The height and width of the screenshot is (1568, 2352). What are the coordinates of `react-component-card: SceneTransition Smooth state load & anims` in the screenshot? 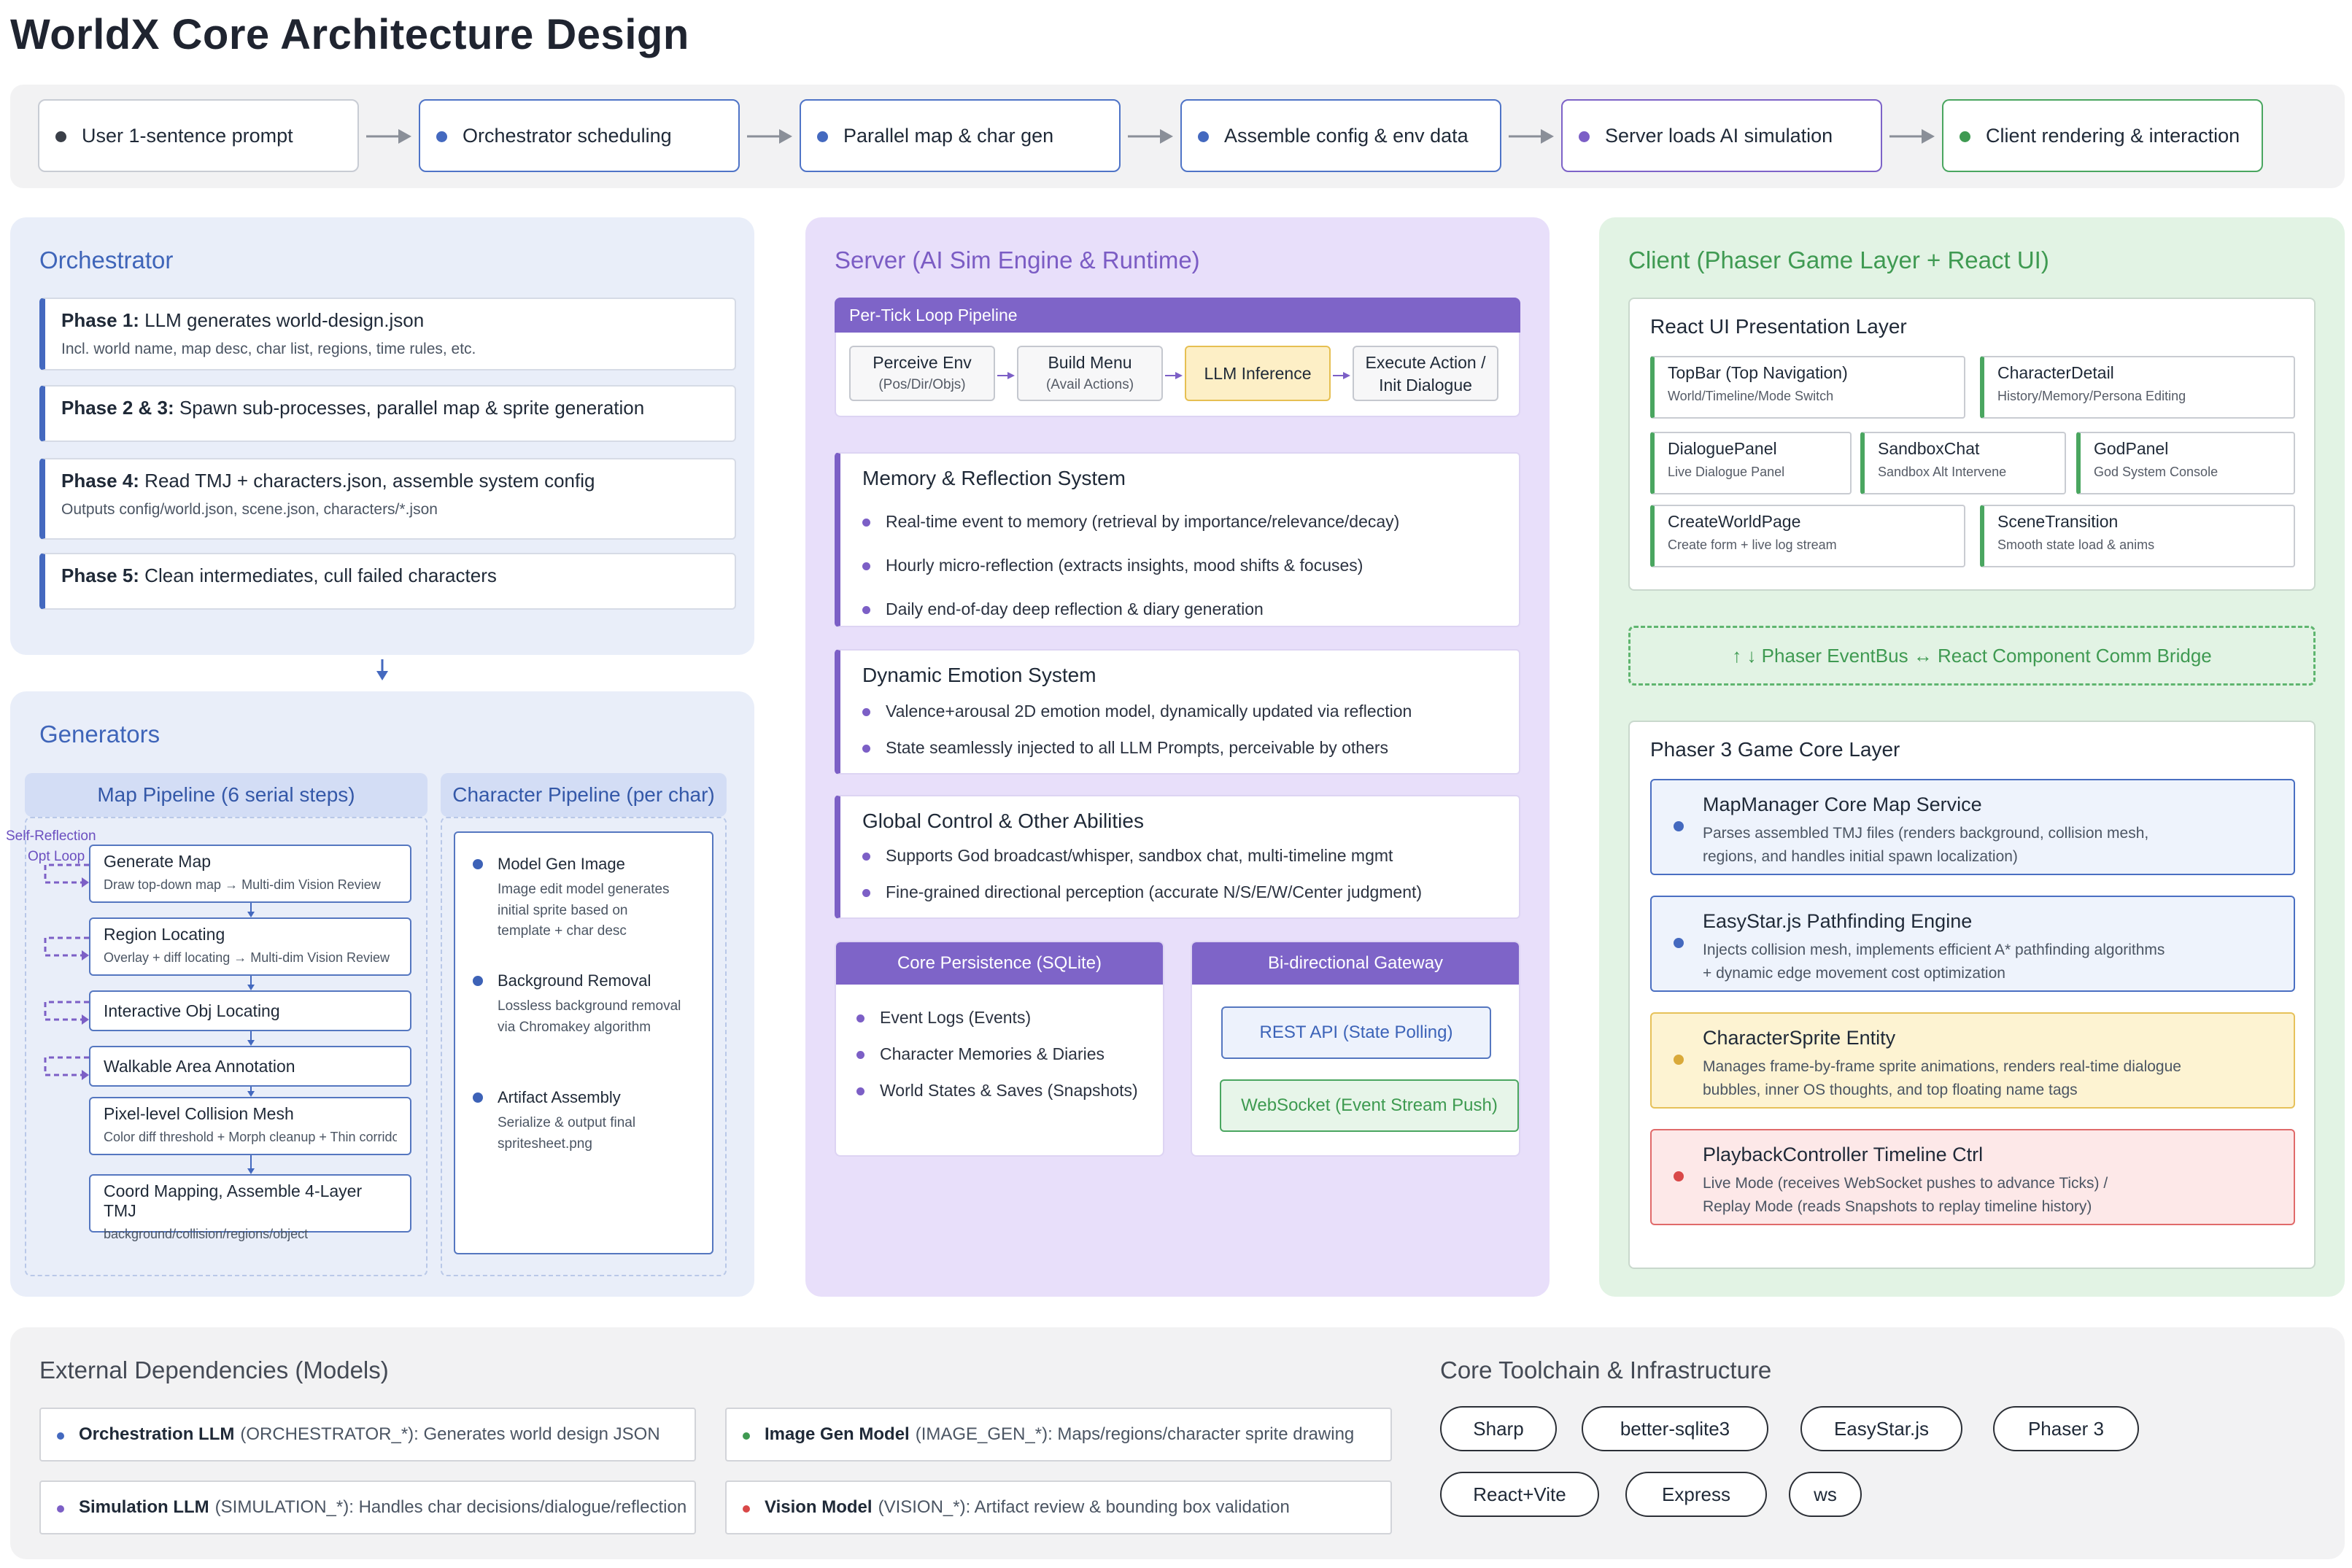 It's located at (2137, 536).